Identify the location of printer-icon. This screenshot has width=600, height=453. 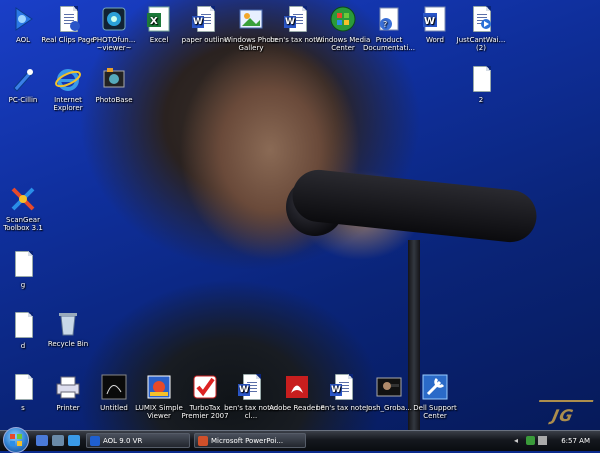
(68, 387).